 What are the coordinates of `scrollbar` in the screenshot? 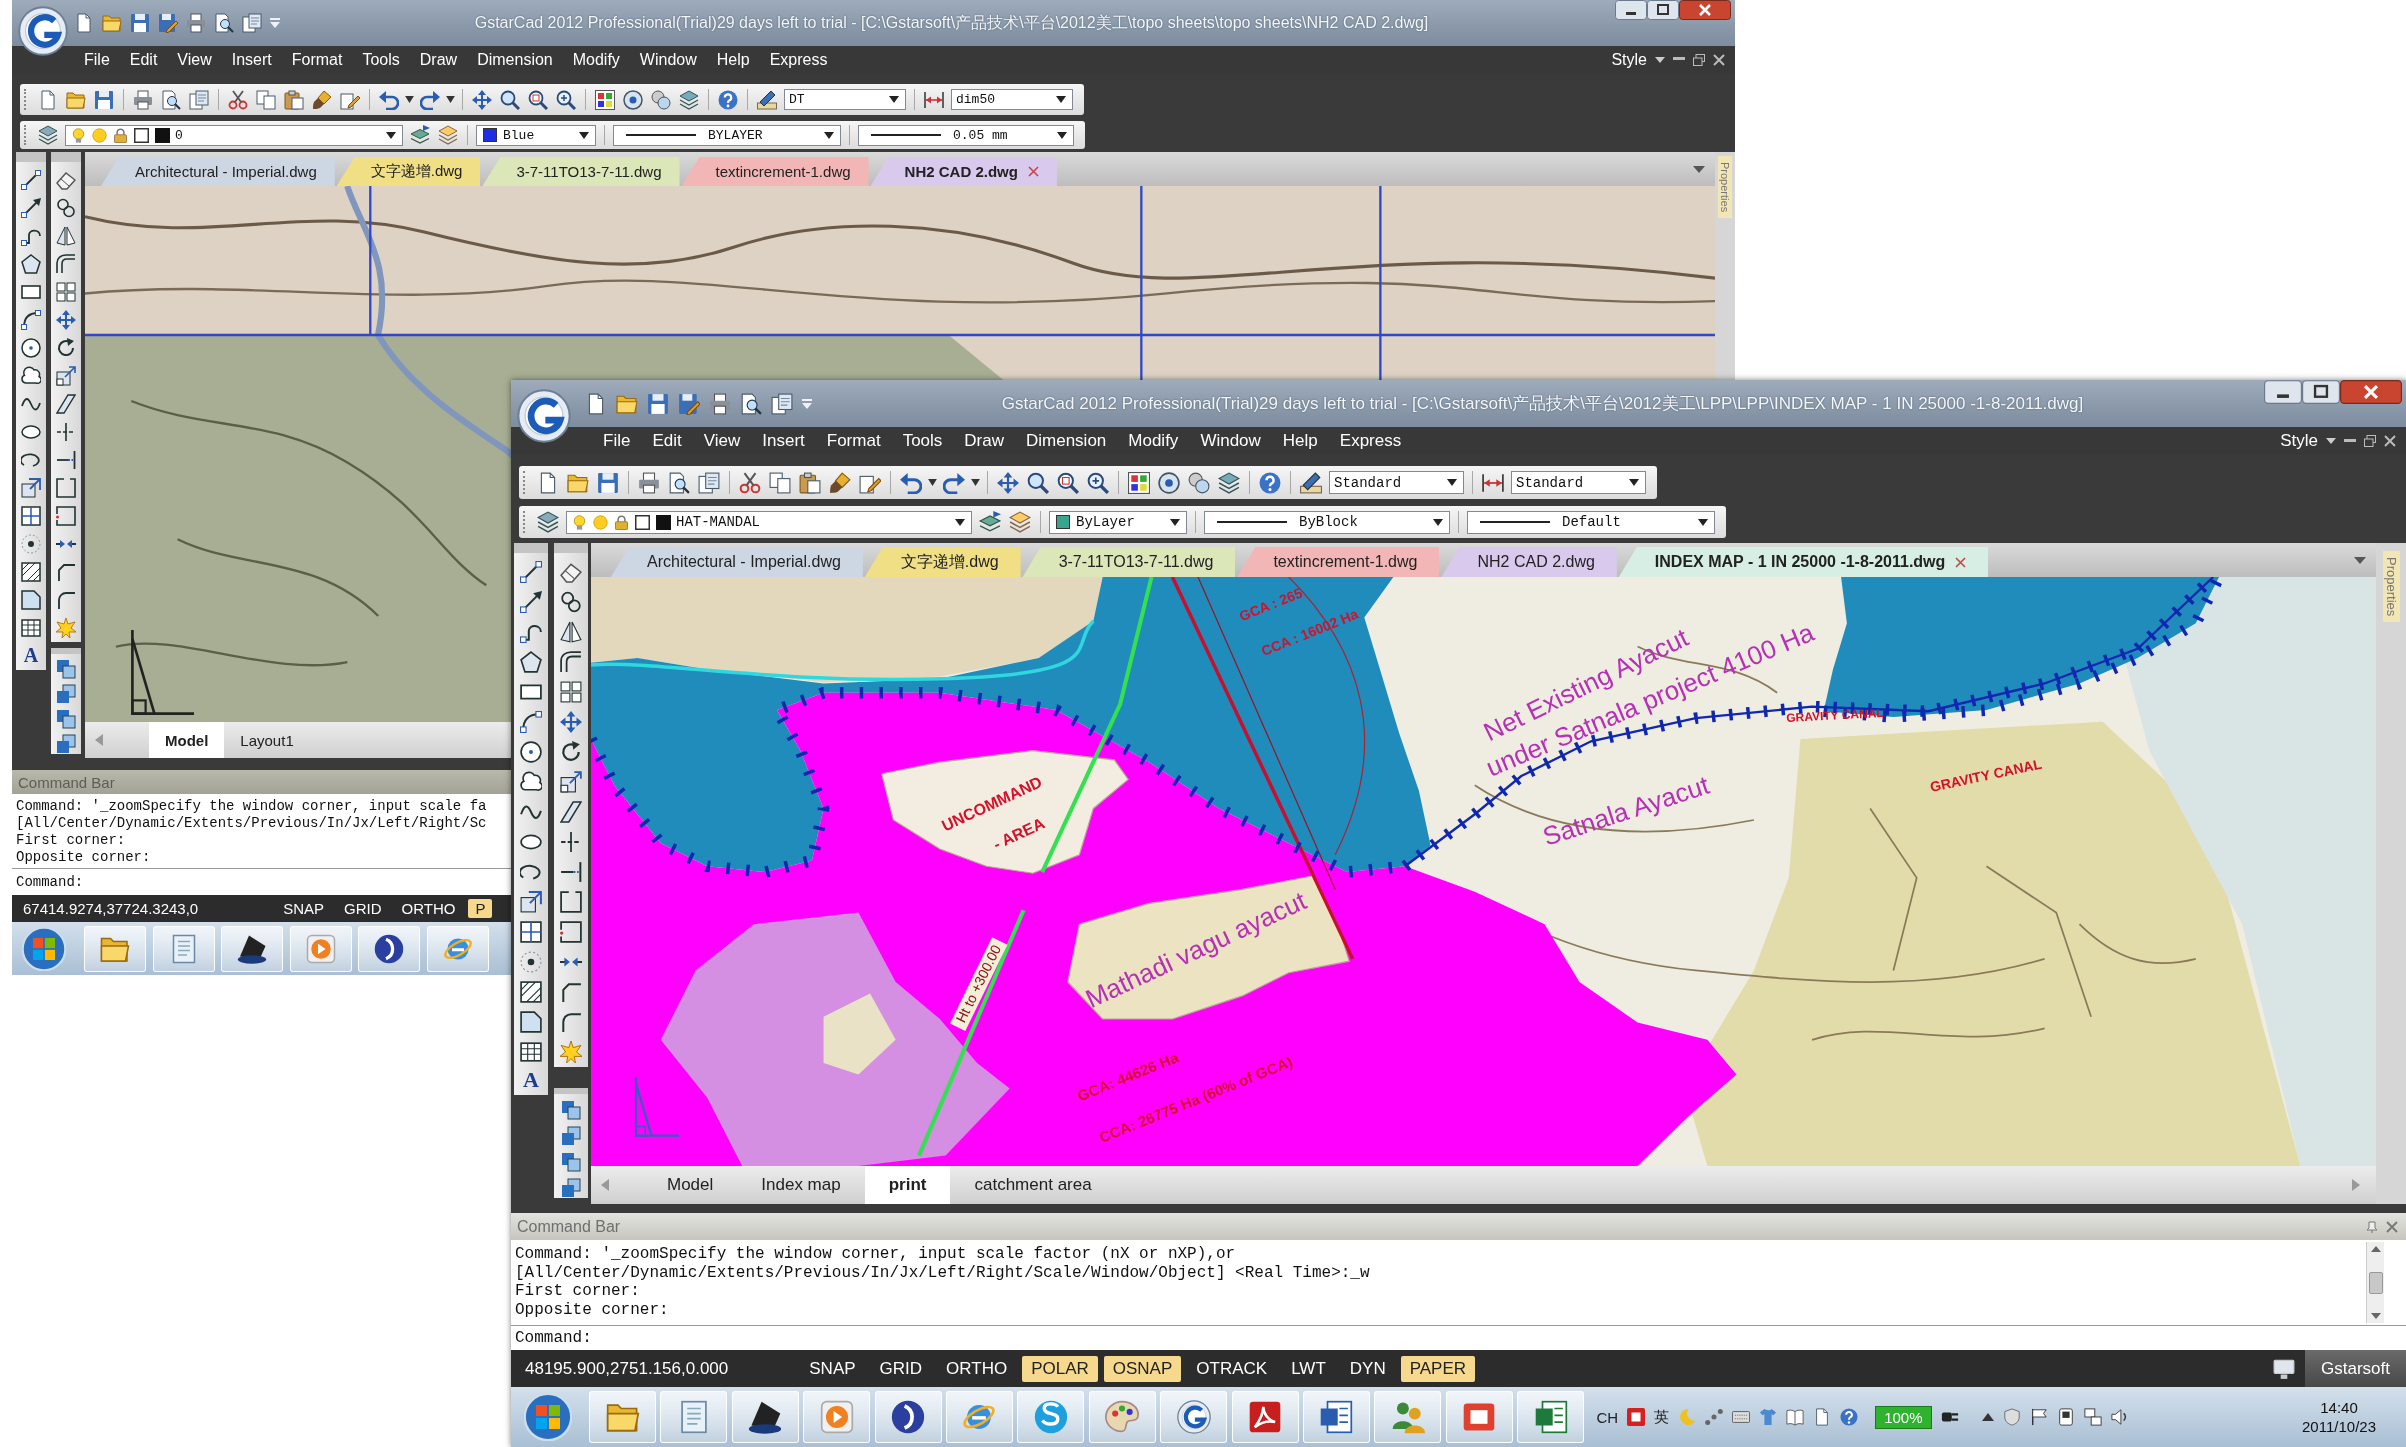 It's located at (2375, 1282).